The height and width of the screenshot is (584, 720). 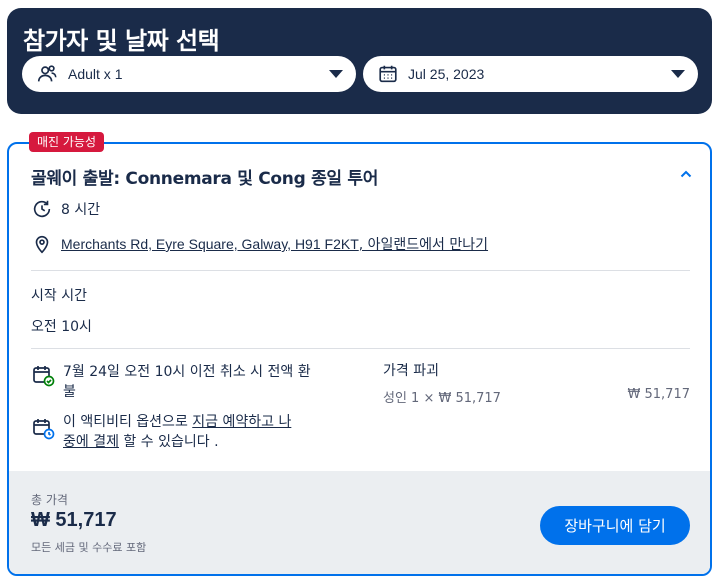 What do you see at coordinates (44, 376) in the screenshot?
I see `calendar-check-icon` at bounding box center [44, 376].